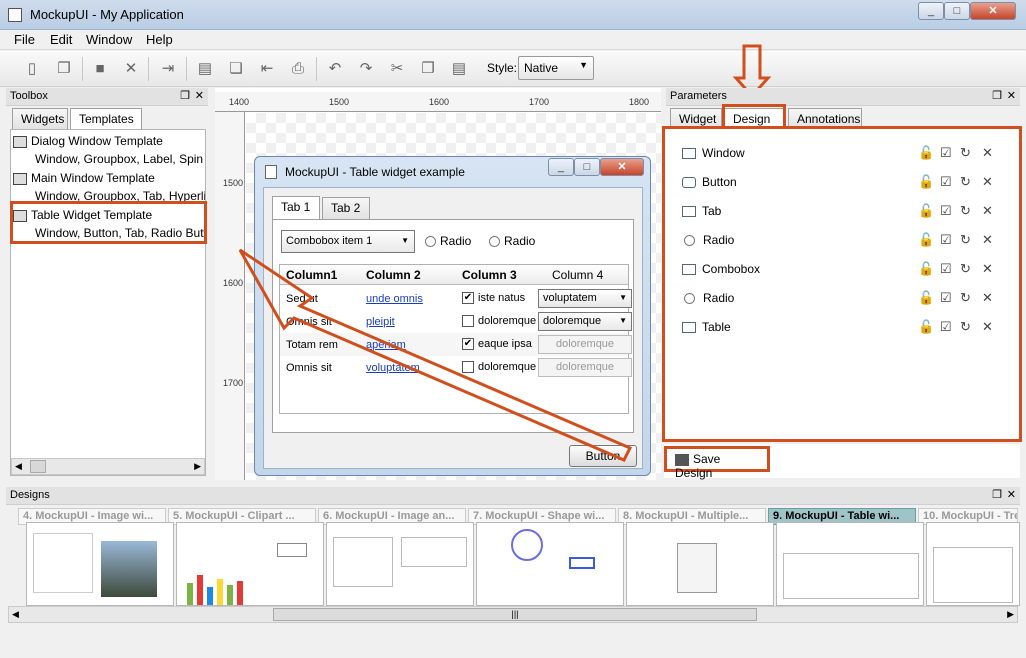 This screenshot has height=658, width=1026. Describe the element at coordinates (489, 275) in the screenshot. I see `table-col-3: Column 3` at that location.